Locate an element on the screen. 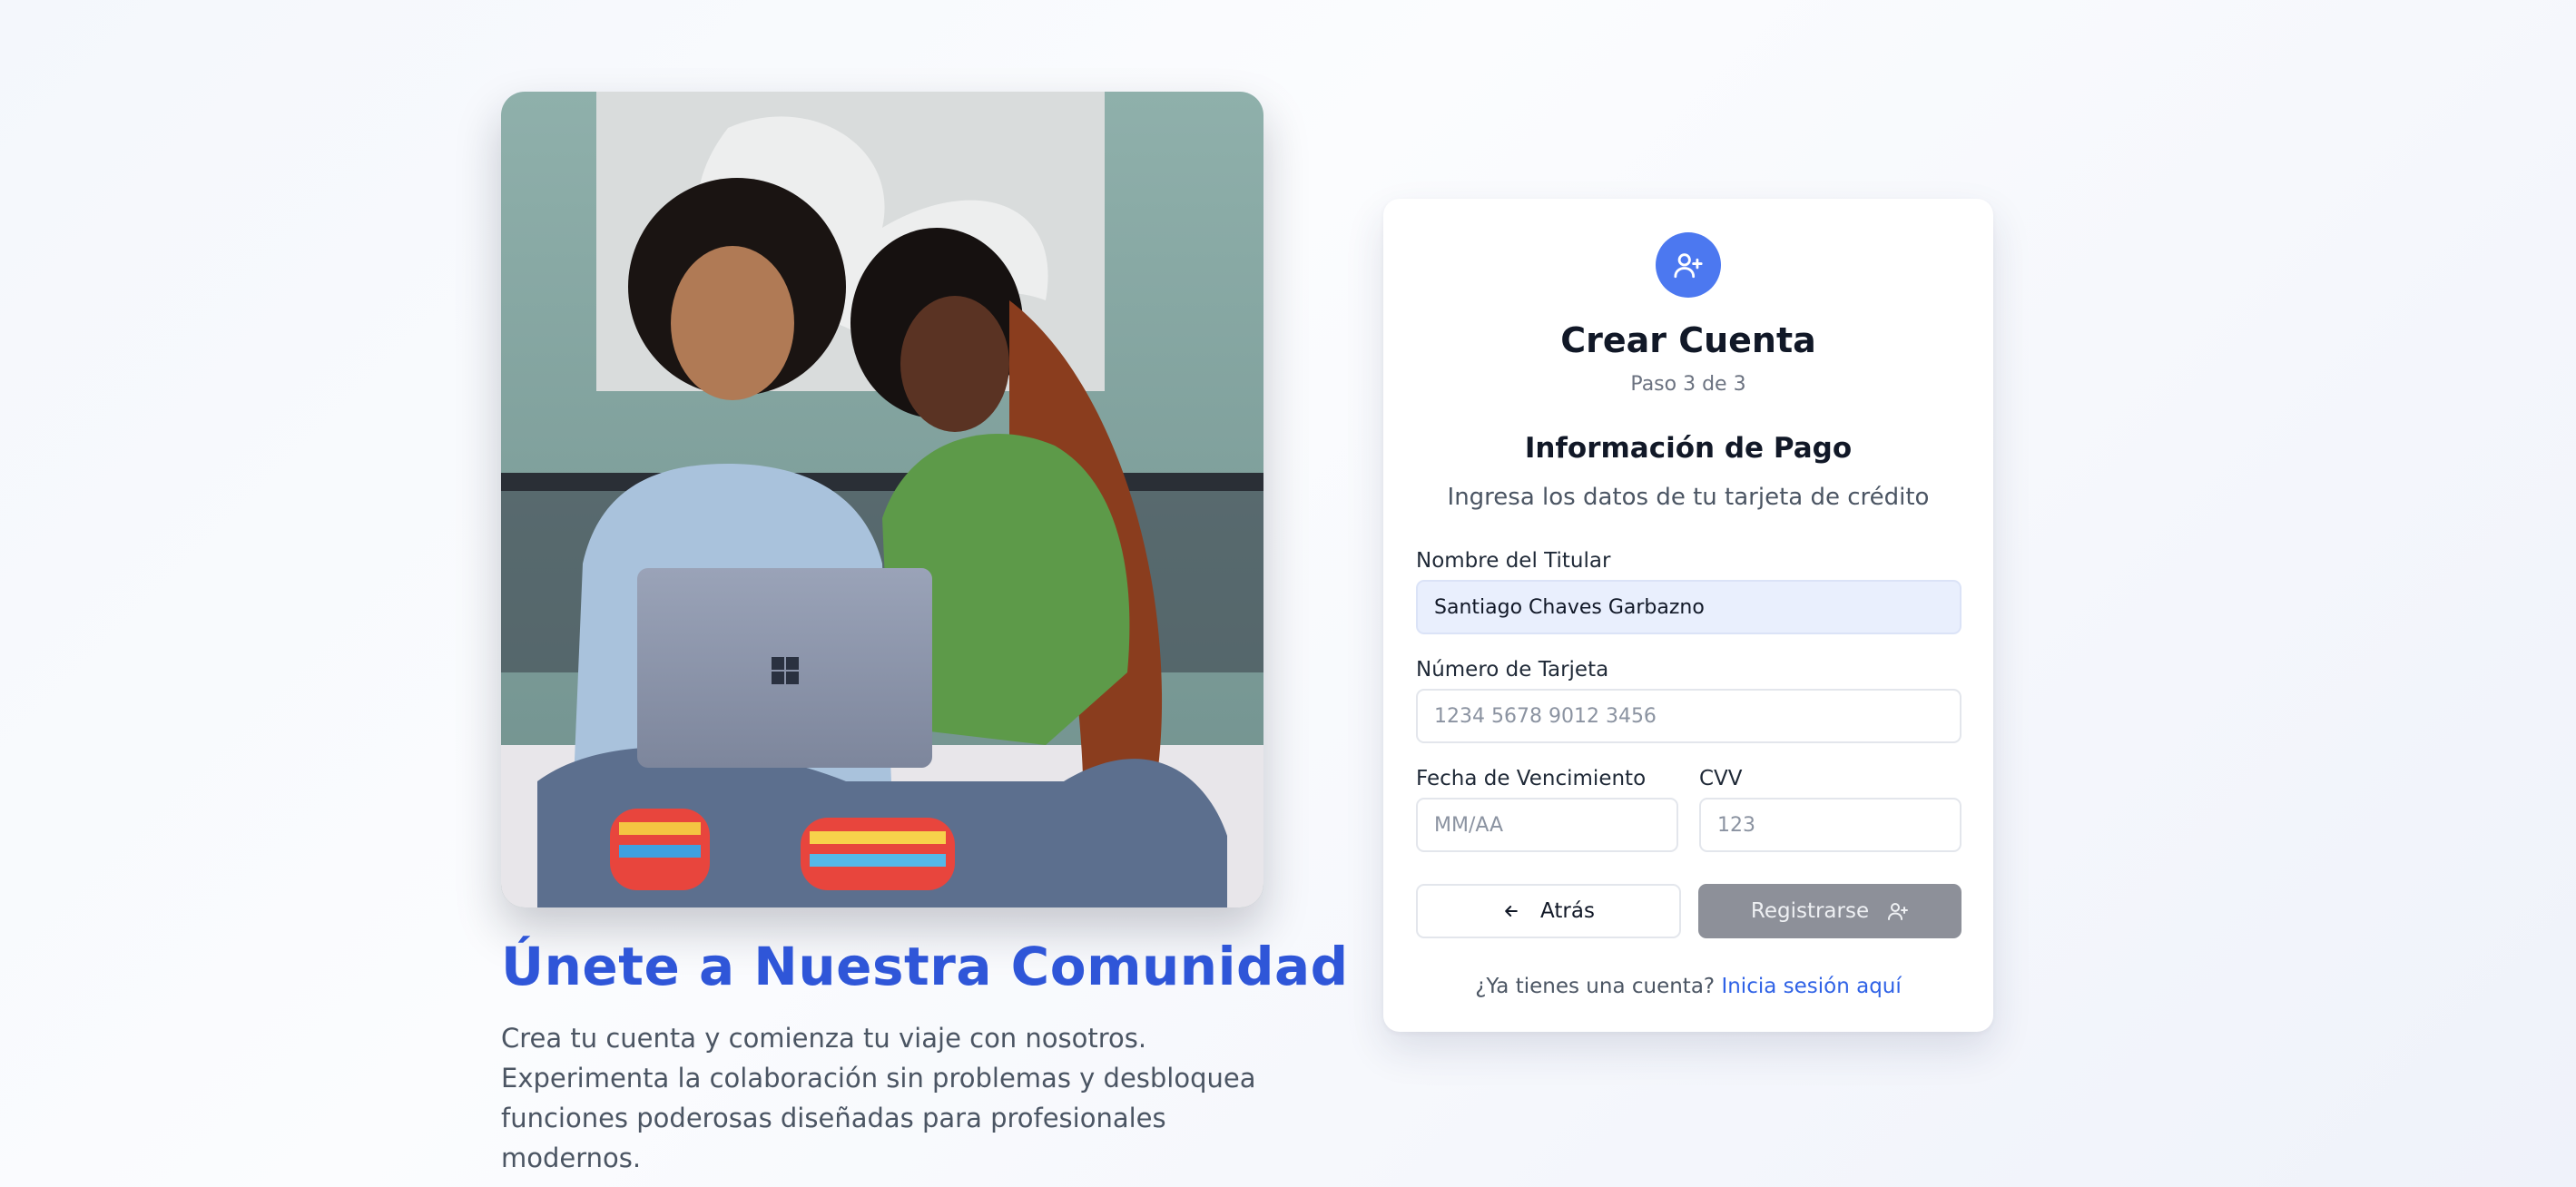 The image size is (2576, 1187). card-title: Crear Cuenta is located at coordinates (1688, 340).